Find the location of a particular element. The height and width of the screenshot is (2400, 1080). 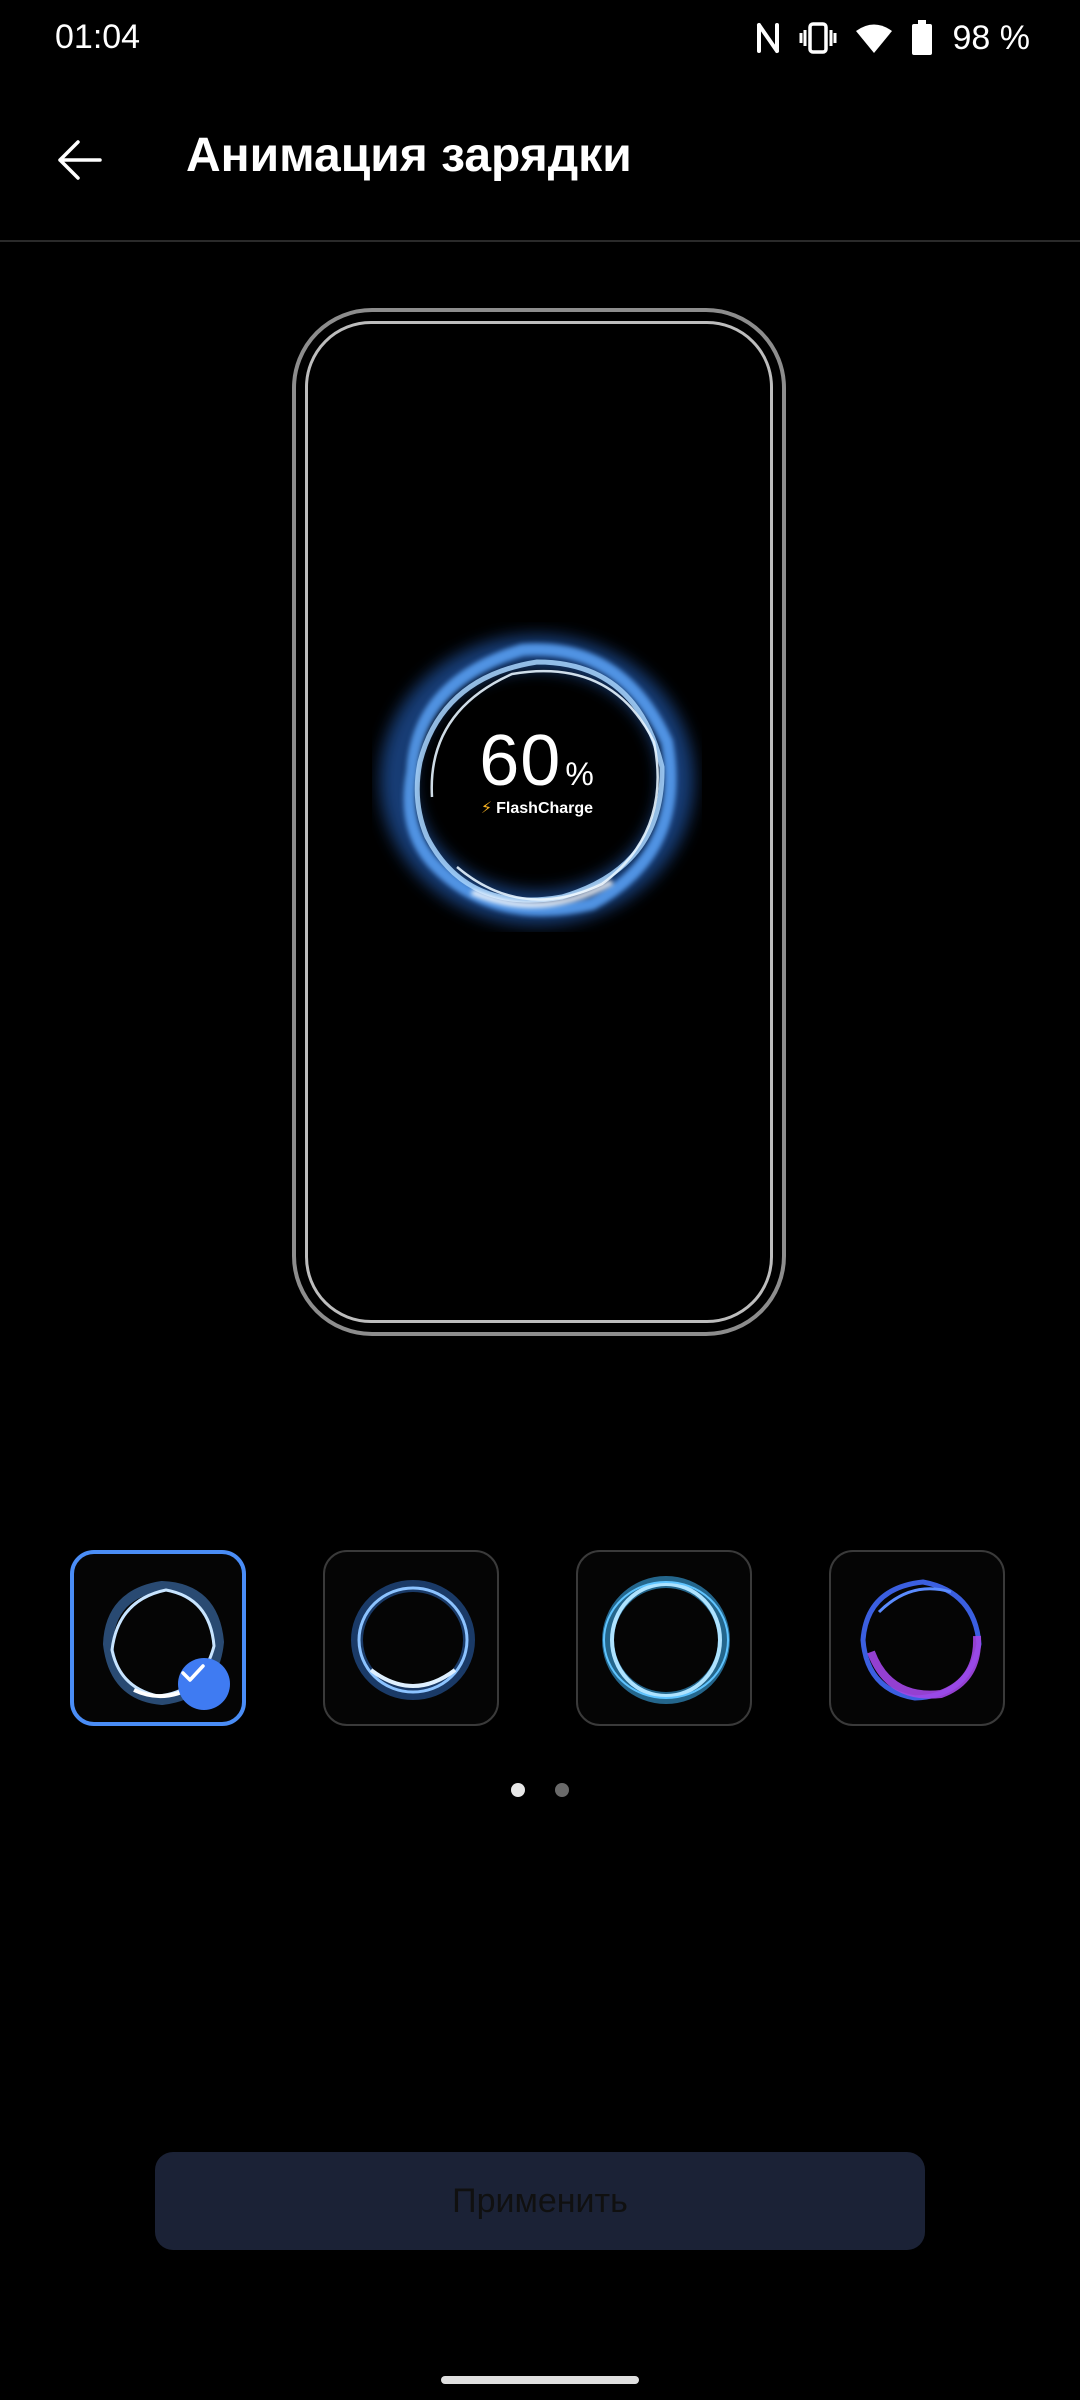

check-icon is located at coordinates (193, 1673).